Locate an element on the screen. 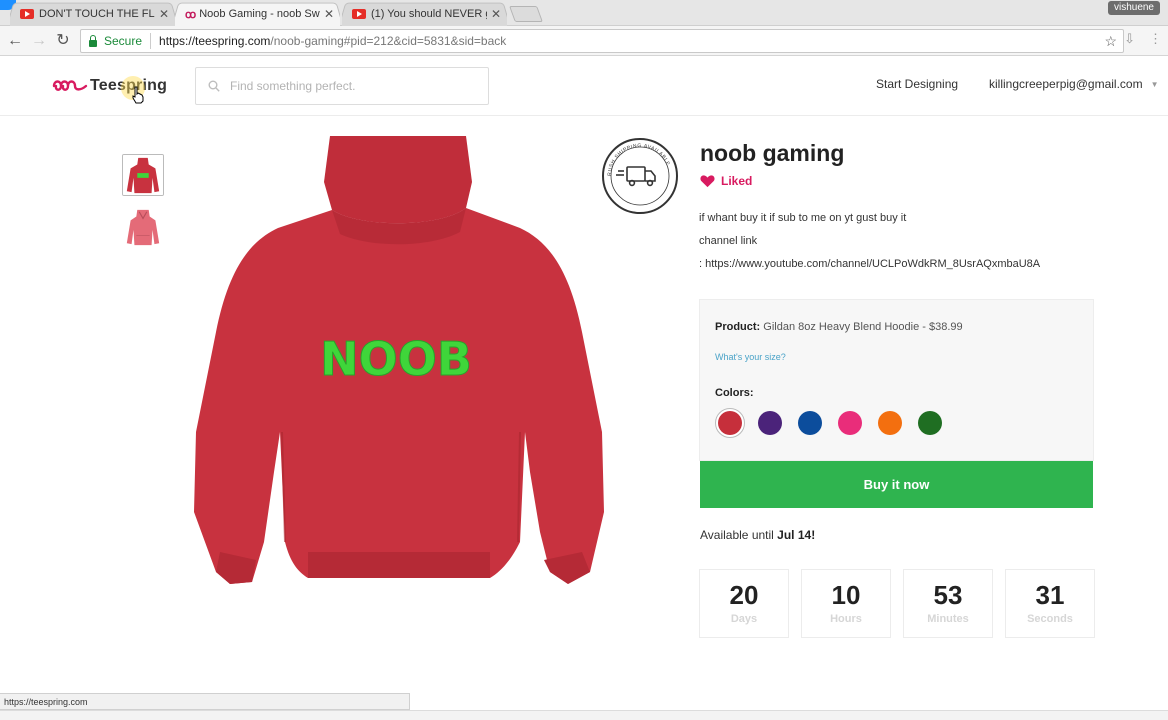  description-line: channel link is located at coordinates (728, 241).